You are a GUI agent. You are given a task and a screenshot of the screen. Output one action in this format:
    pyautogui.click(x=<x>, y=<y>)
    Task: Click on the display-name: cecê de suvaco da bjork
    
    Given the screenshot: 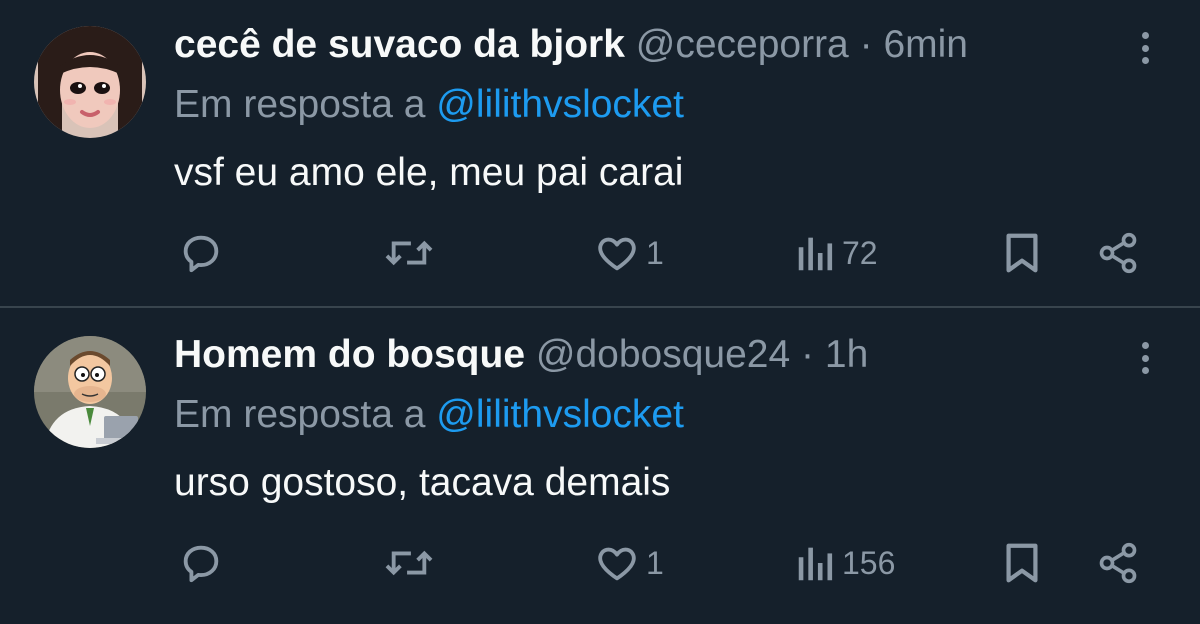 What is the action you would take?
    pyautogui.click(x=399, y=44)
    